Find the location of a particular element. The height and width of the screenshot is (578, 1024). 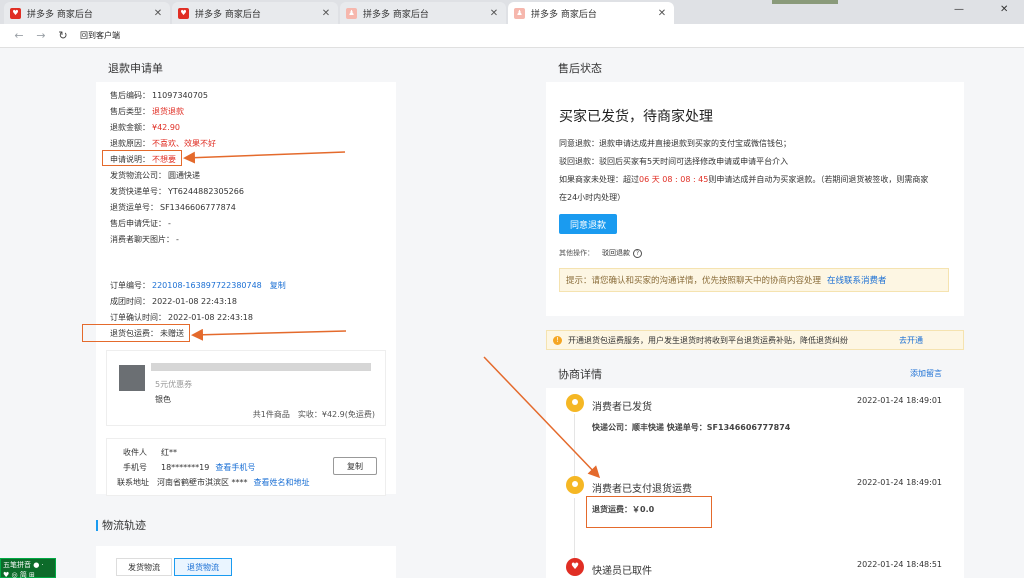

courier-icon: ♥ is located at coordinates (575, 567).